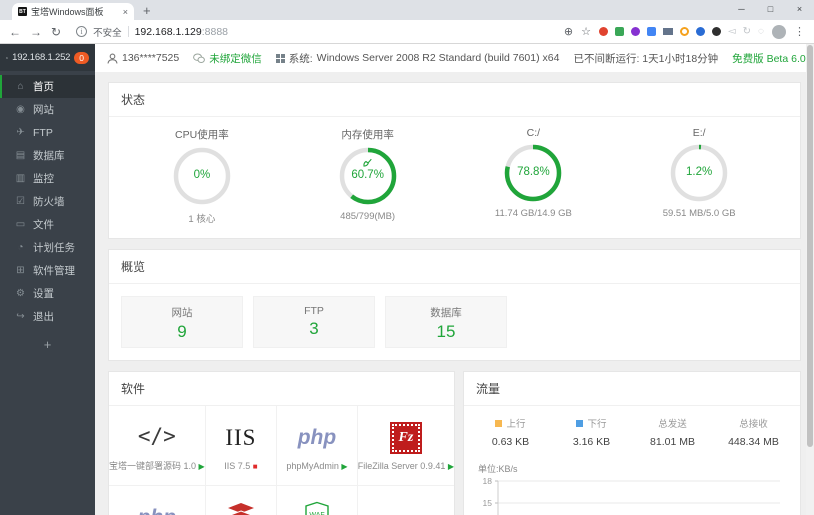  What do you see at coordinates (312, 32) in the screenshot?
I see `address-bar: i 不安全 192.168.1.129:8888` at bounding box center [312, 32].